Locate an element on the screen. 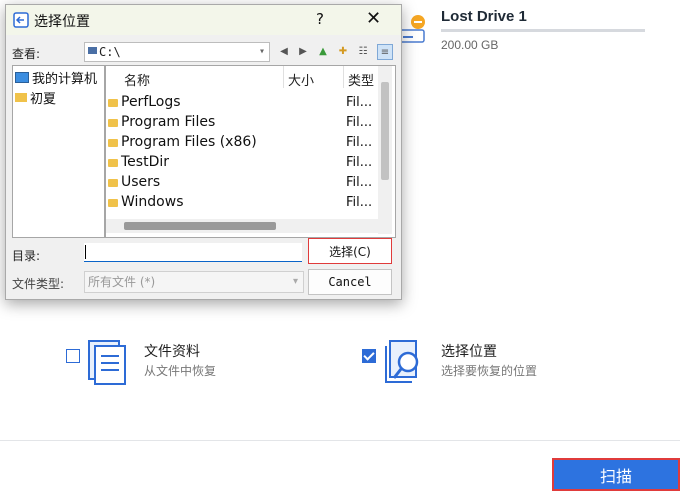  dialog-title: 选择位置 is located at coordinates (62, 22).